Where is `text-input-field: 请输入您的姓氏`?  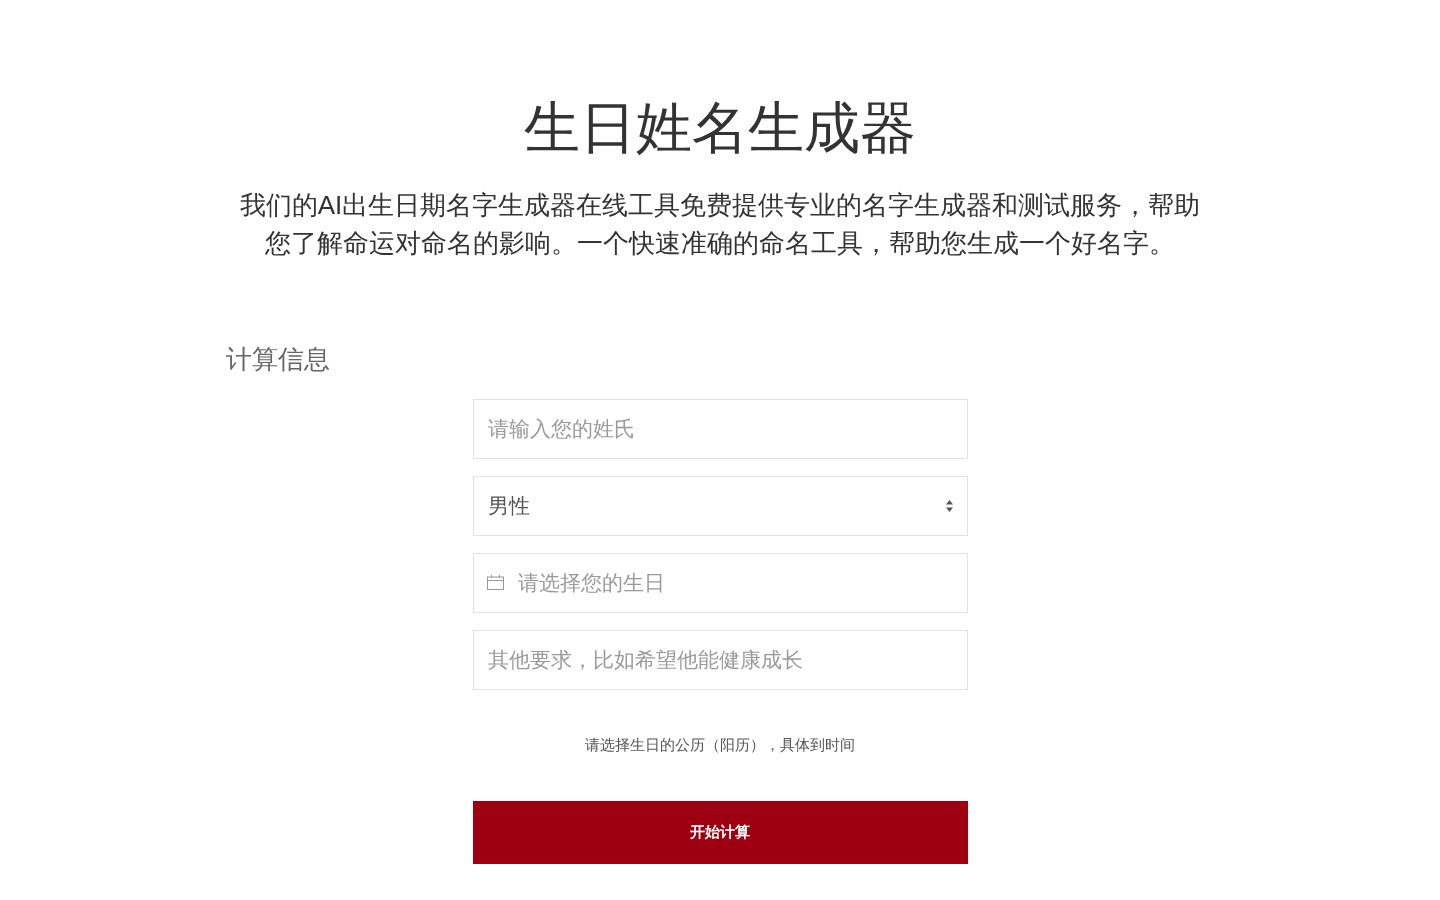
text-input-field: 请输入您的姓氏 is located at coordinates (720, 429).